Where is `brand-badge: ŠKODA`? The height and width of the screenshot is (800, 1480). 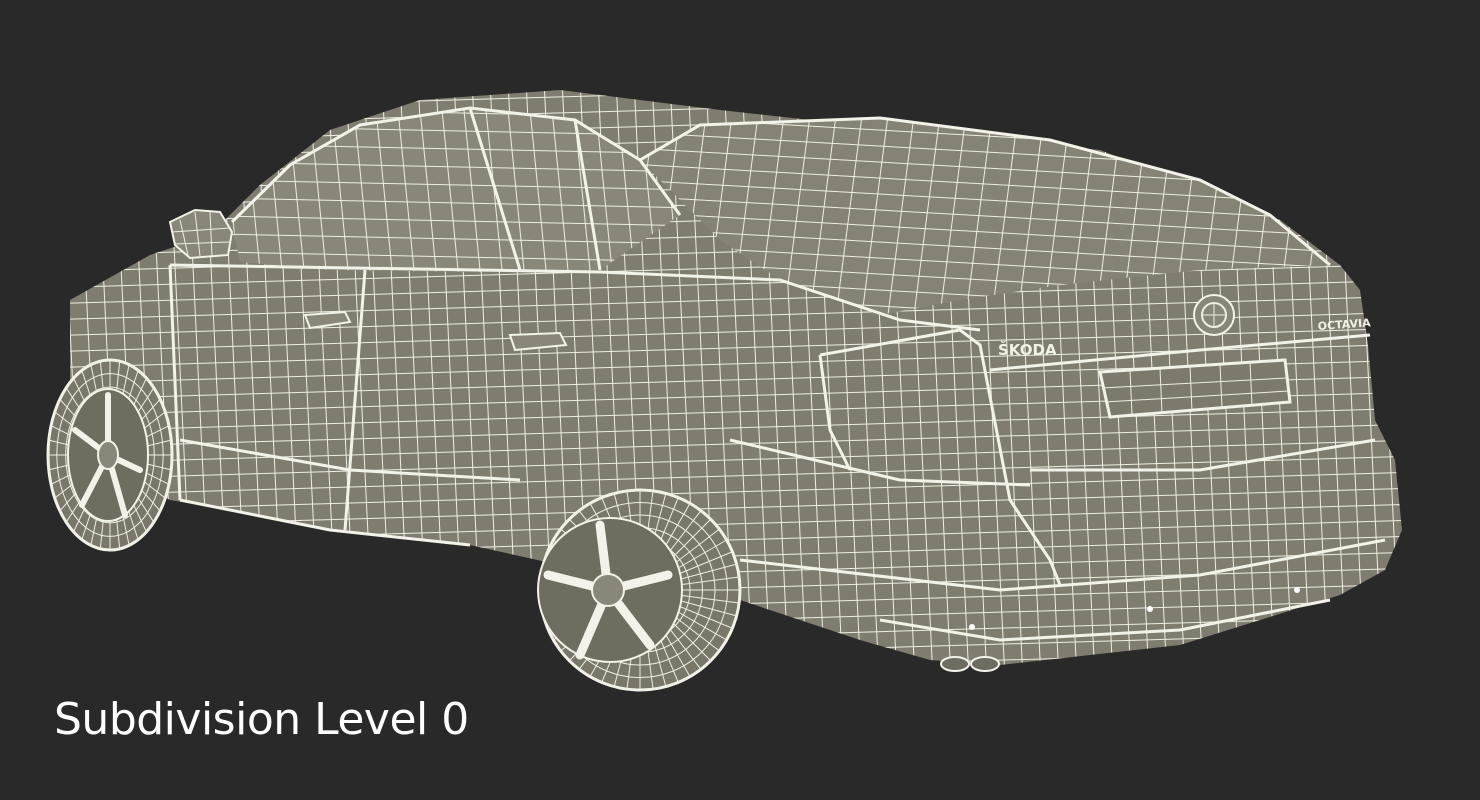
brand-badge: ŠKODA is located at coordinates (1027, 349).